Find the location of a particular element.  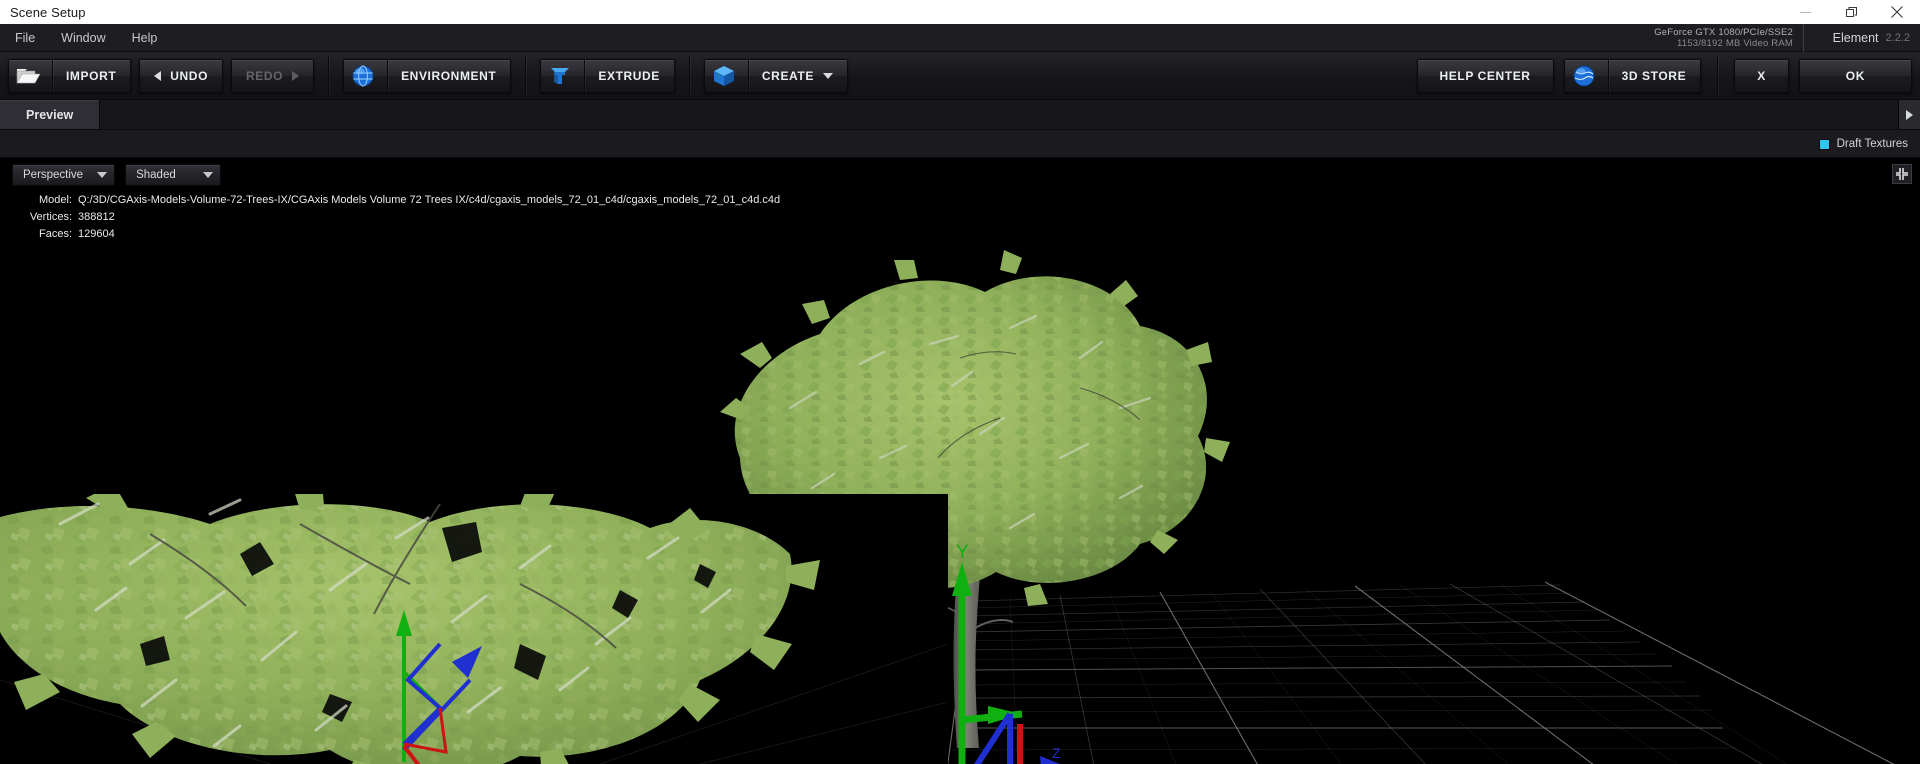

vertices-row: Vertices: 388812 is located at coordinates (397, 217).